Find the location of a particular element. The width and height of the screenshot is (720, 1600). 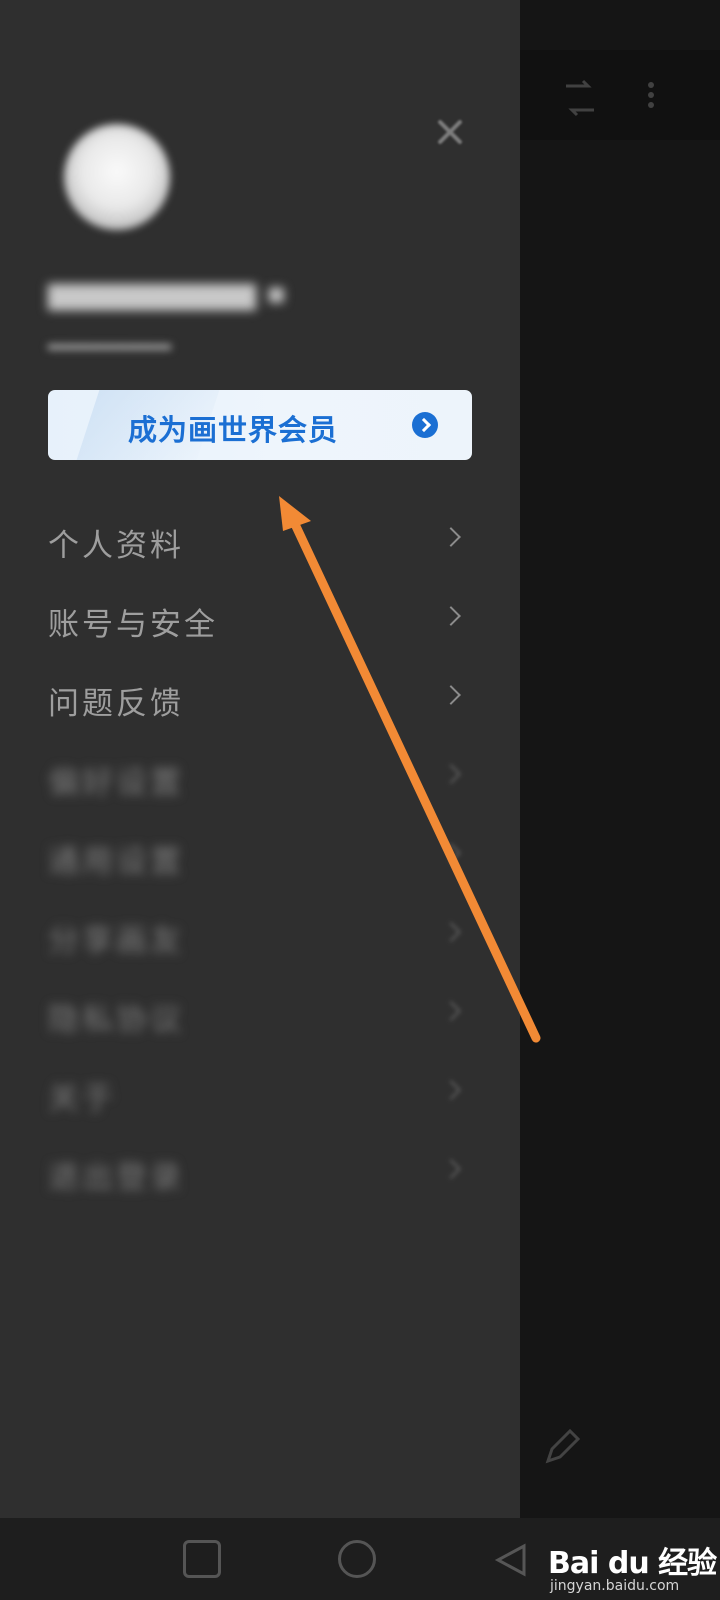

chevron-right-circle-icon is located at coordinates (425, 425).